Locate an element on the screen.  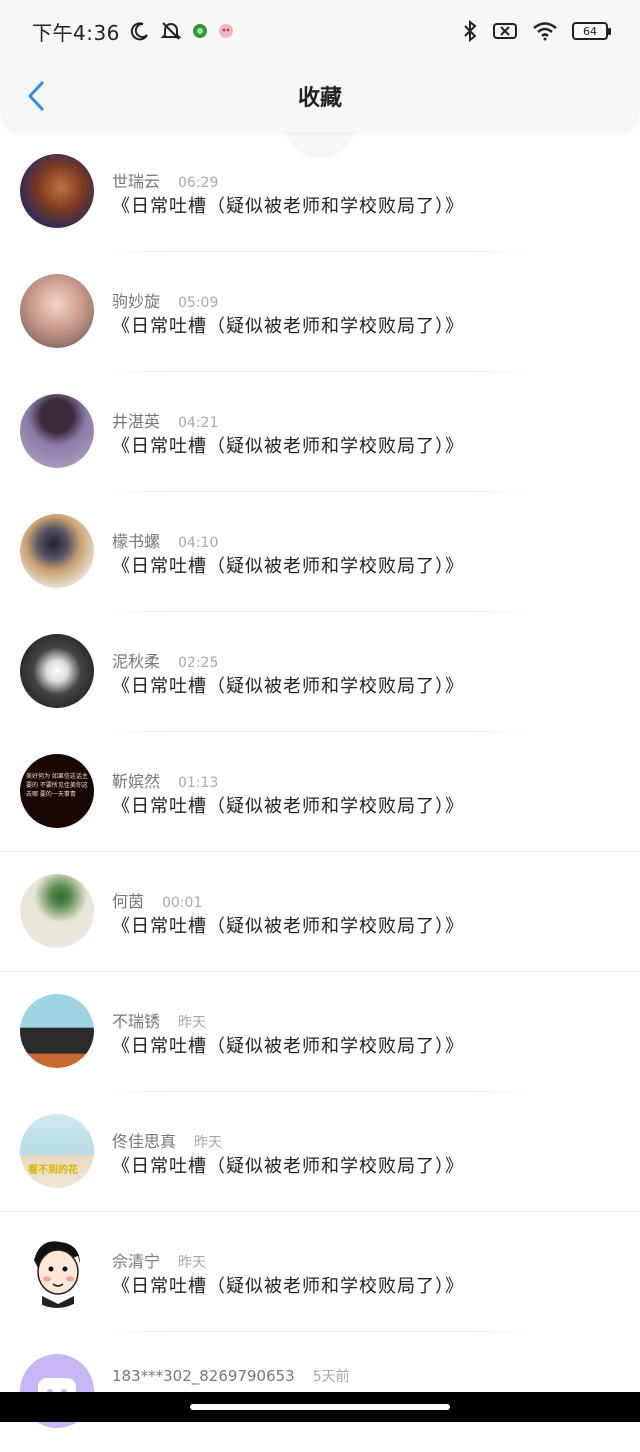
user-name: 183***302_8269790653 is located at coordinates (203, 1376).